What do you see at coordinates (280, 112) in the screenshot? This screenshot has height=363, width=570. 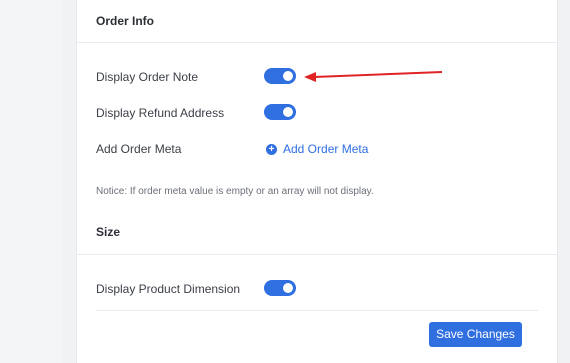 I see `display-refund-address-toggle` at bounding box center [280, 112].